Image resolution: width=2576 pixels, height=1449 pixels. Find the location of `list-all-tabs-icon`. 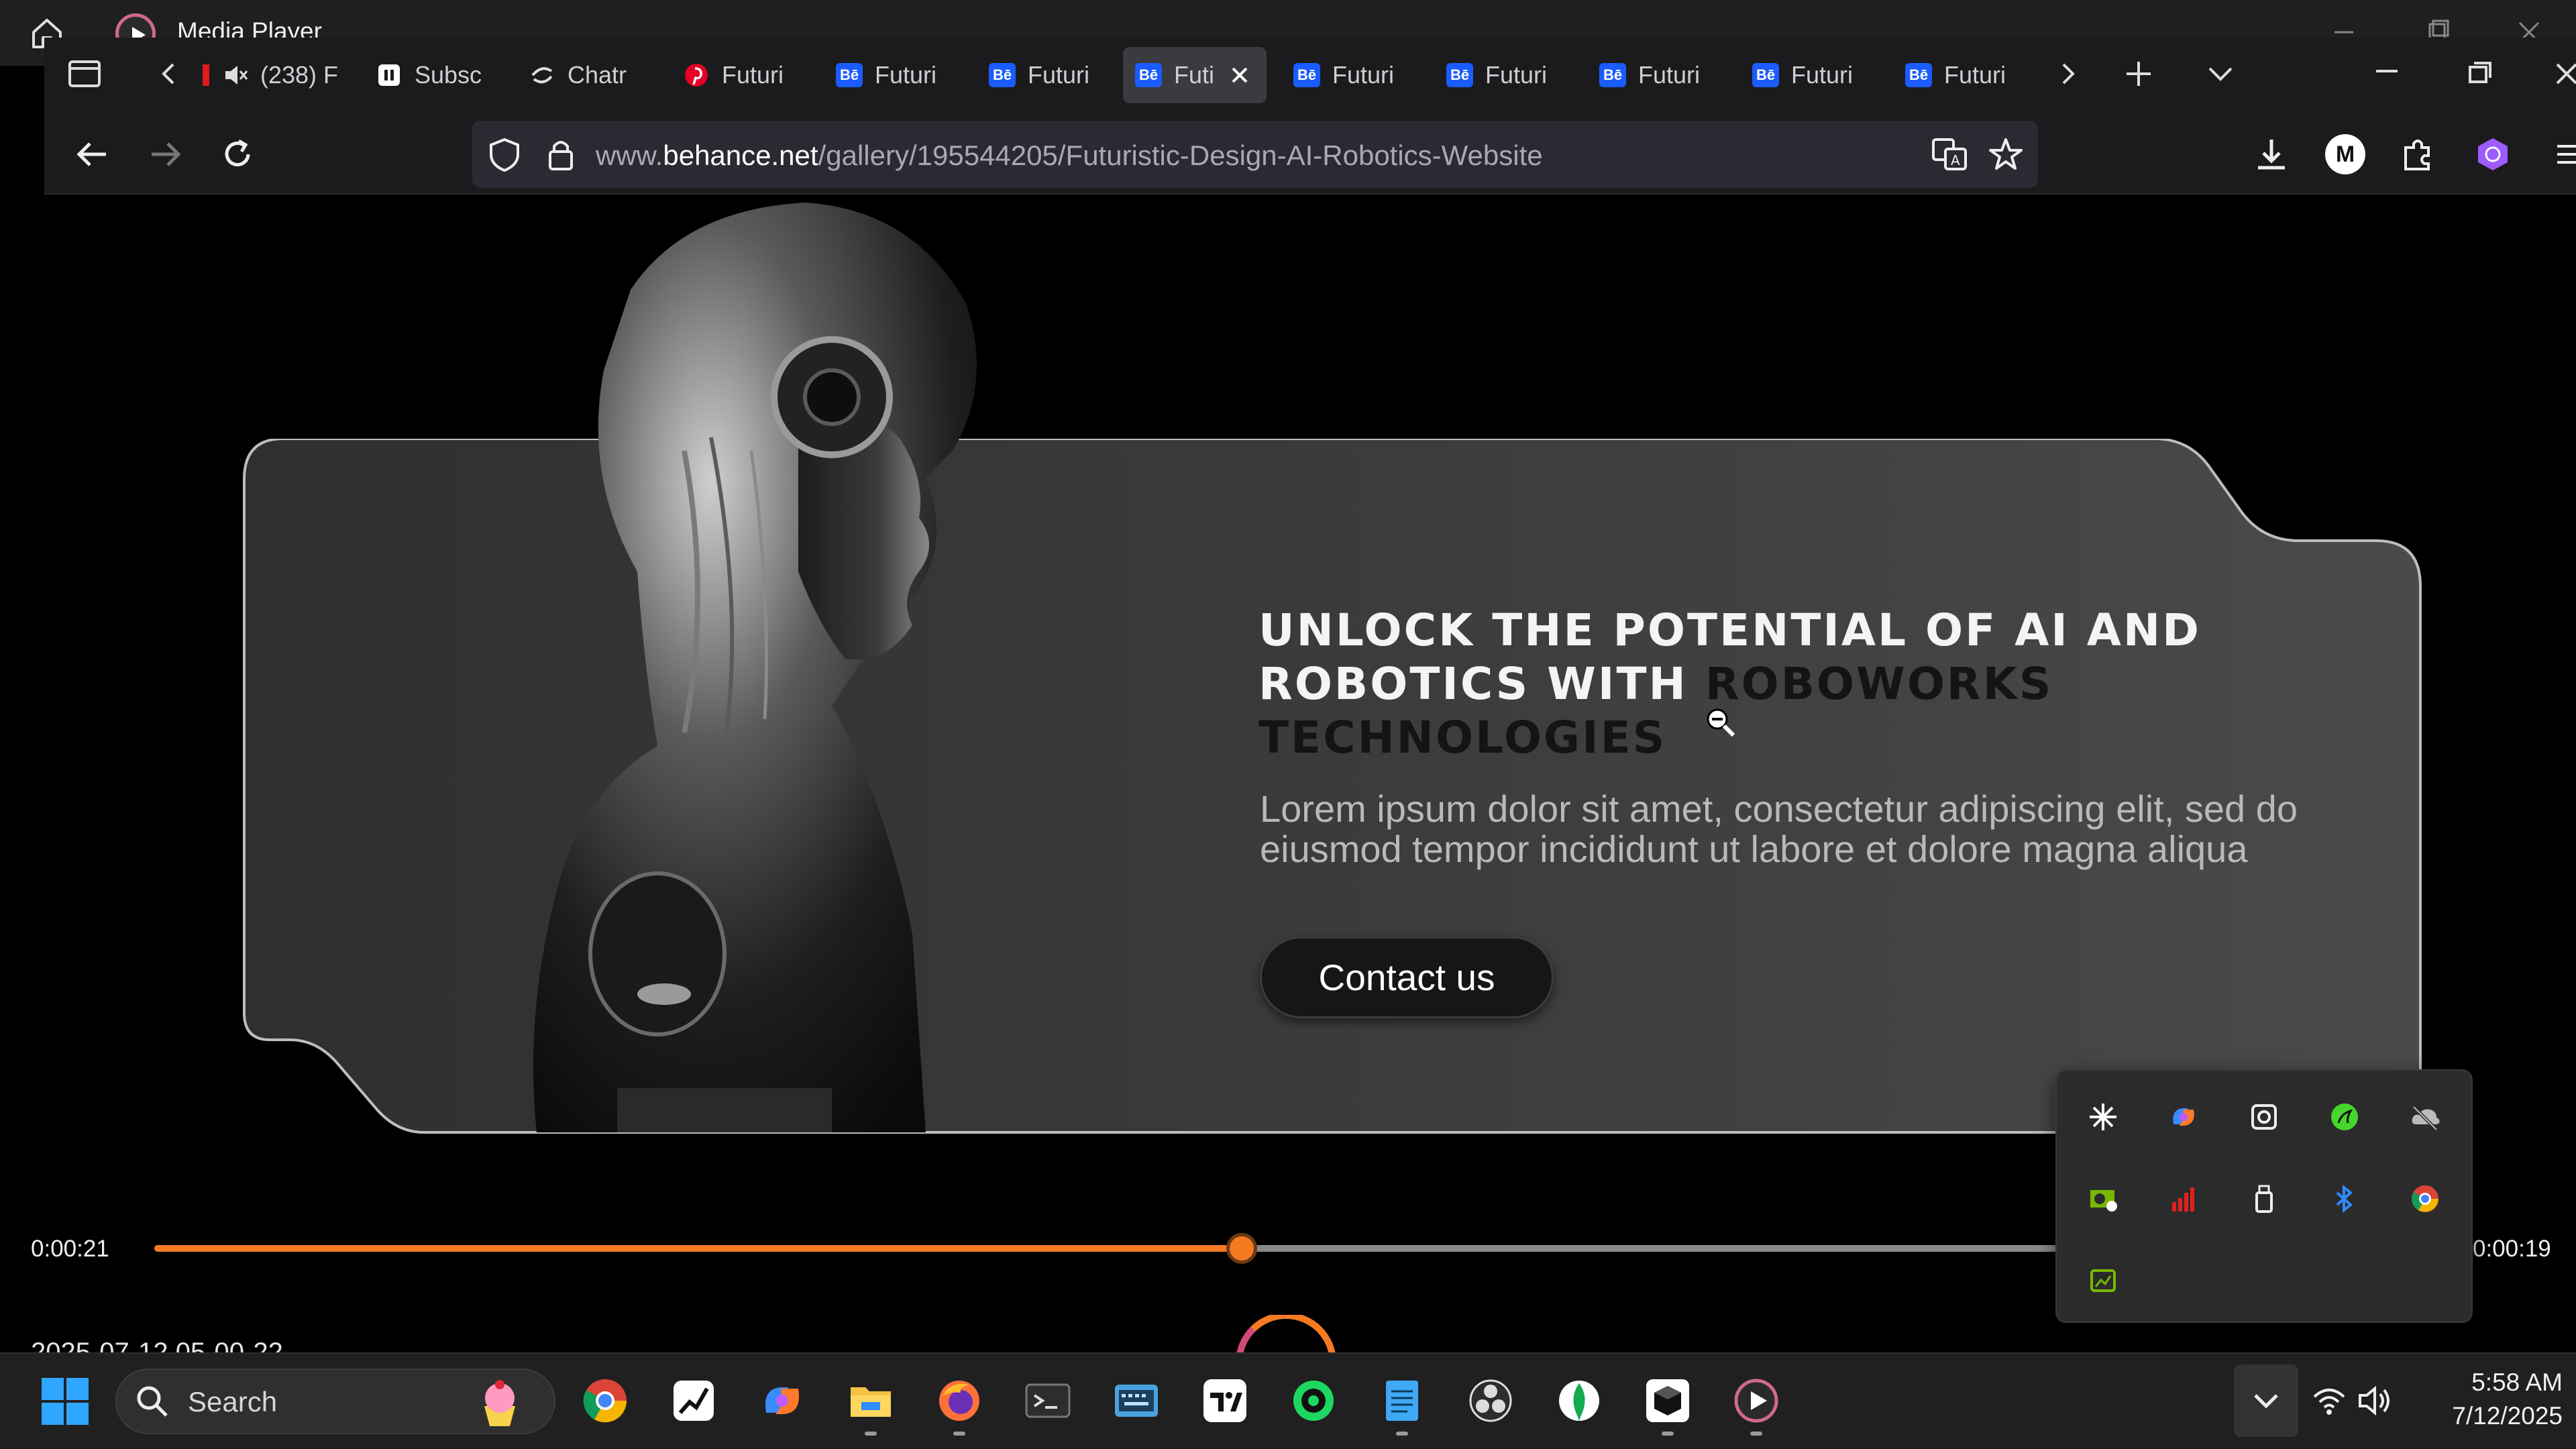

list-all-tabs-icon is located at coordinates (2220, 74).